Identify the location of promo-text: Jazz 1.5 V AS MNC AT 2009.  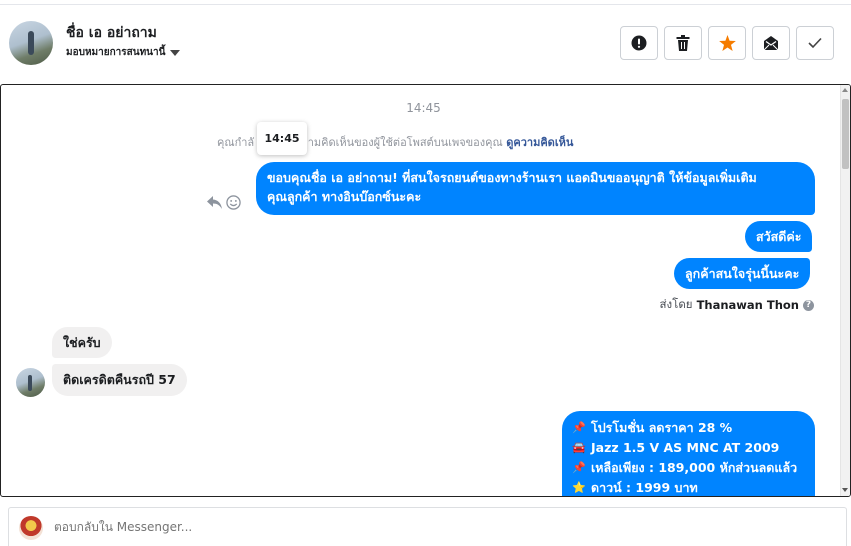
(685, 447).